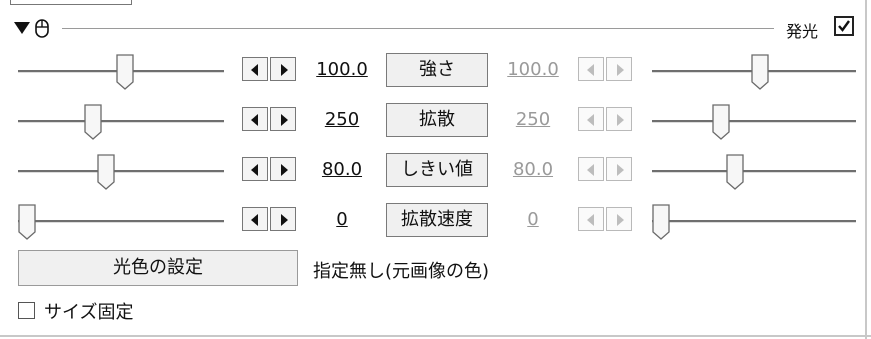  I want to click on previous-section-edge, so click(71, 2).